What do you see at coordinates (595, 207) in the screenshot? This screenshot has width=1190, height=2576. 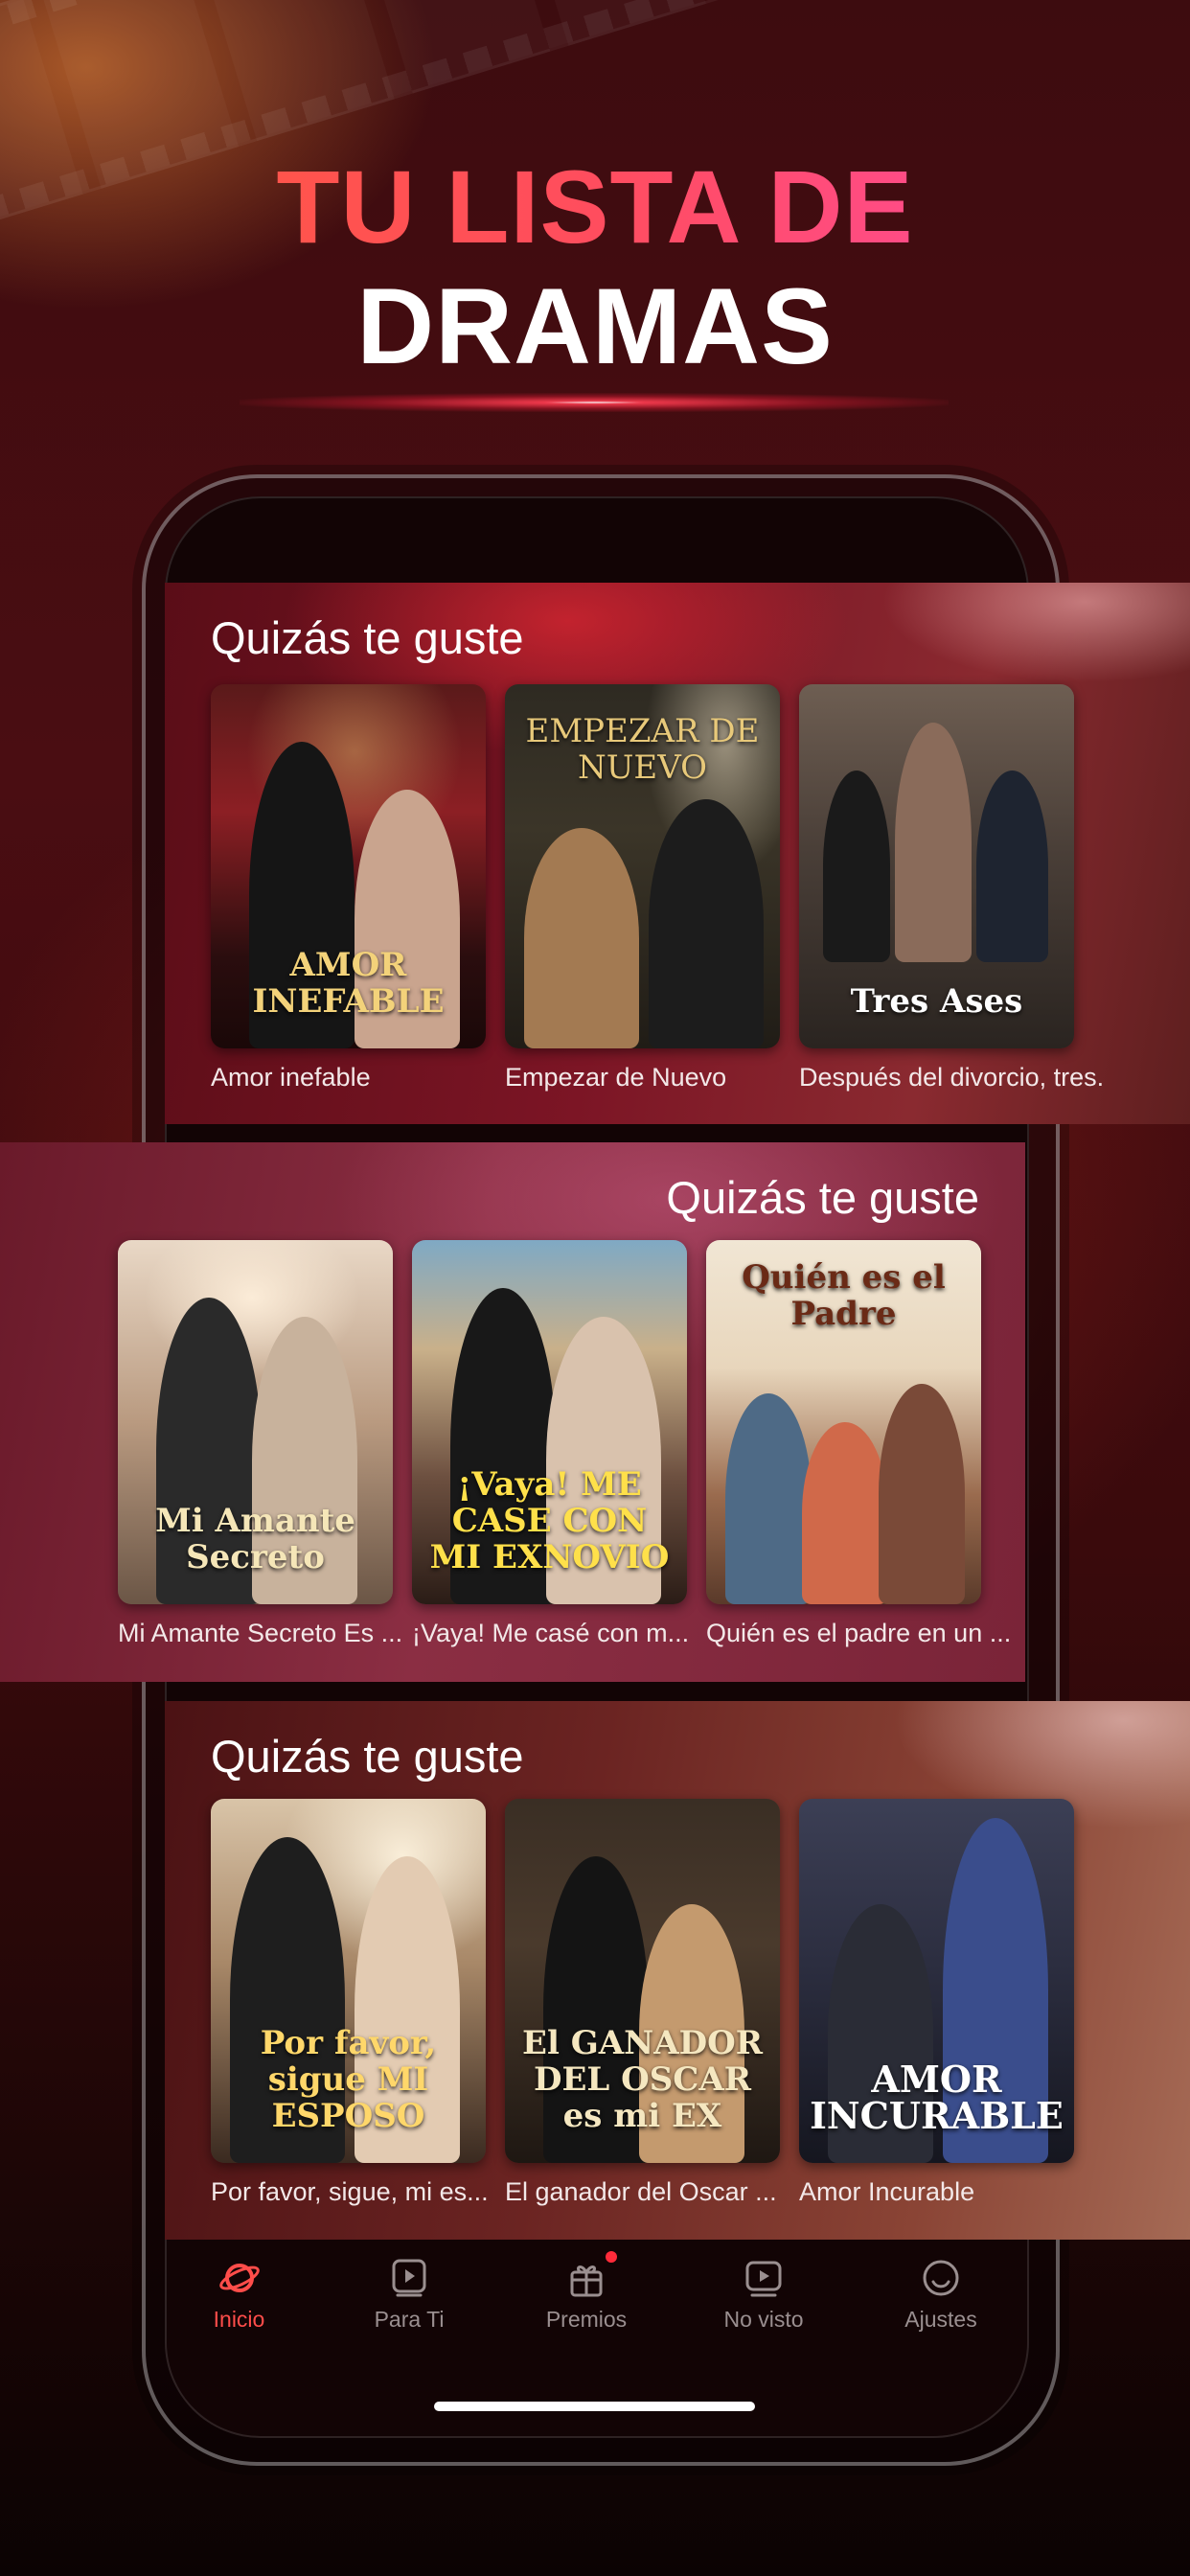 I see `headline-line-1: TU LISTA DE` at bounding box center [595, 207].